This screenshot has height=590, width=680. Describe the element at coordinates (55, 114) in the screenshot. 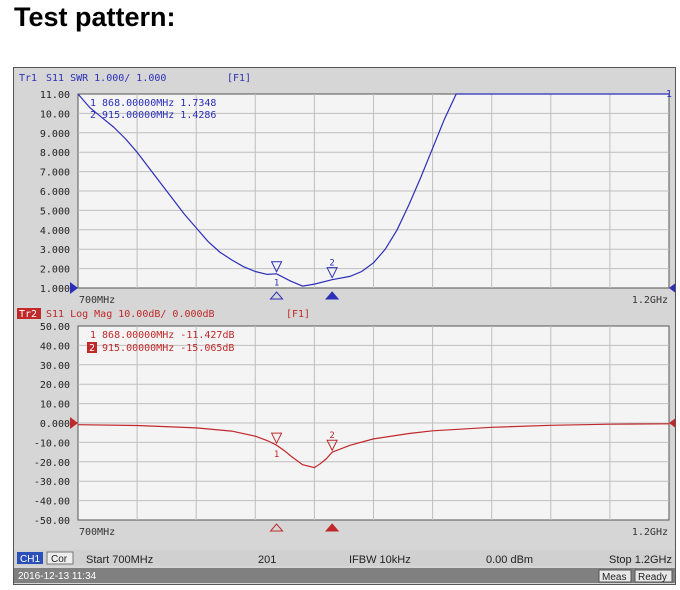

I see `trace1-y-tick-label: 10.00` at that location.